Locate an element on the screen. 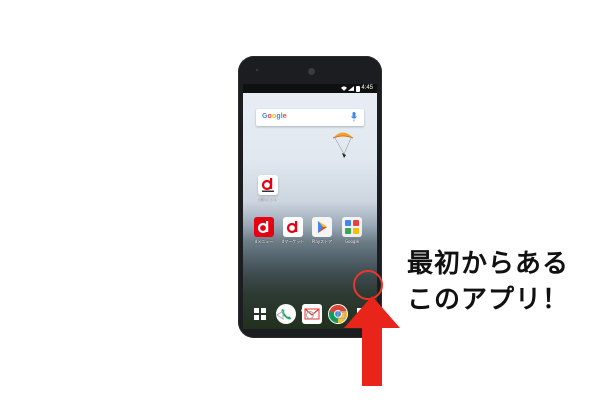  dmenu-logo-icon is located at coordinates (263, 227).